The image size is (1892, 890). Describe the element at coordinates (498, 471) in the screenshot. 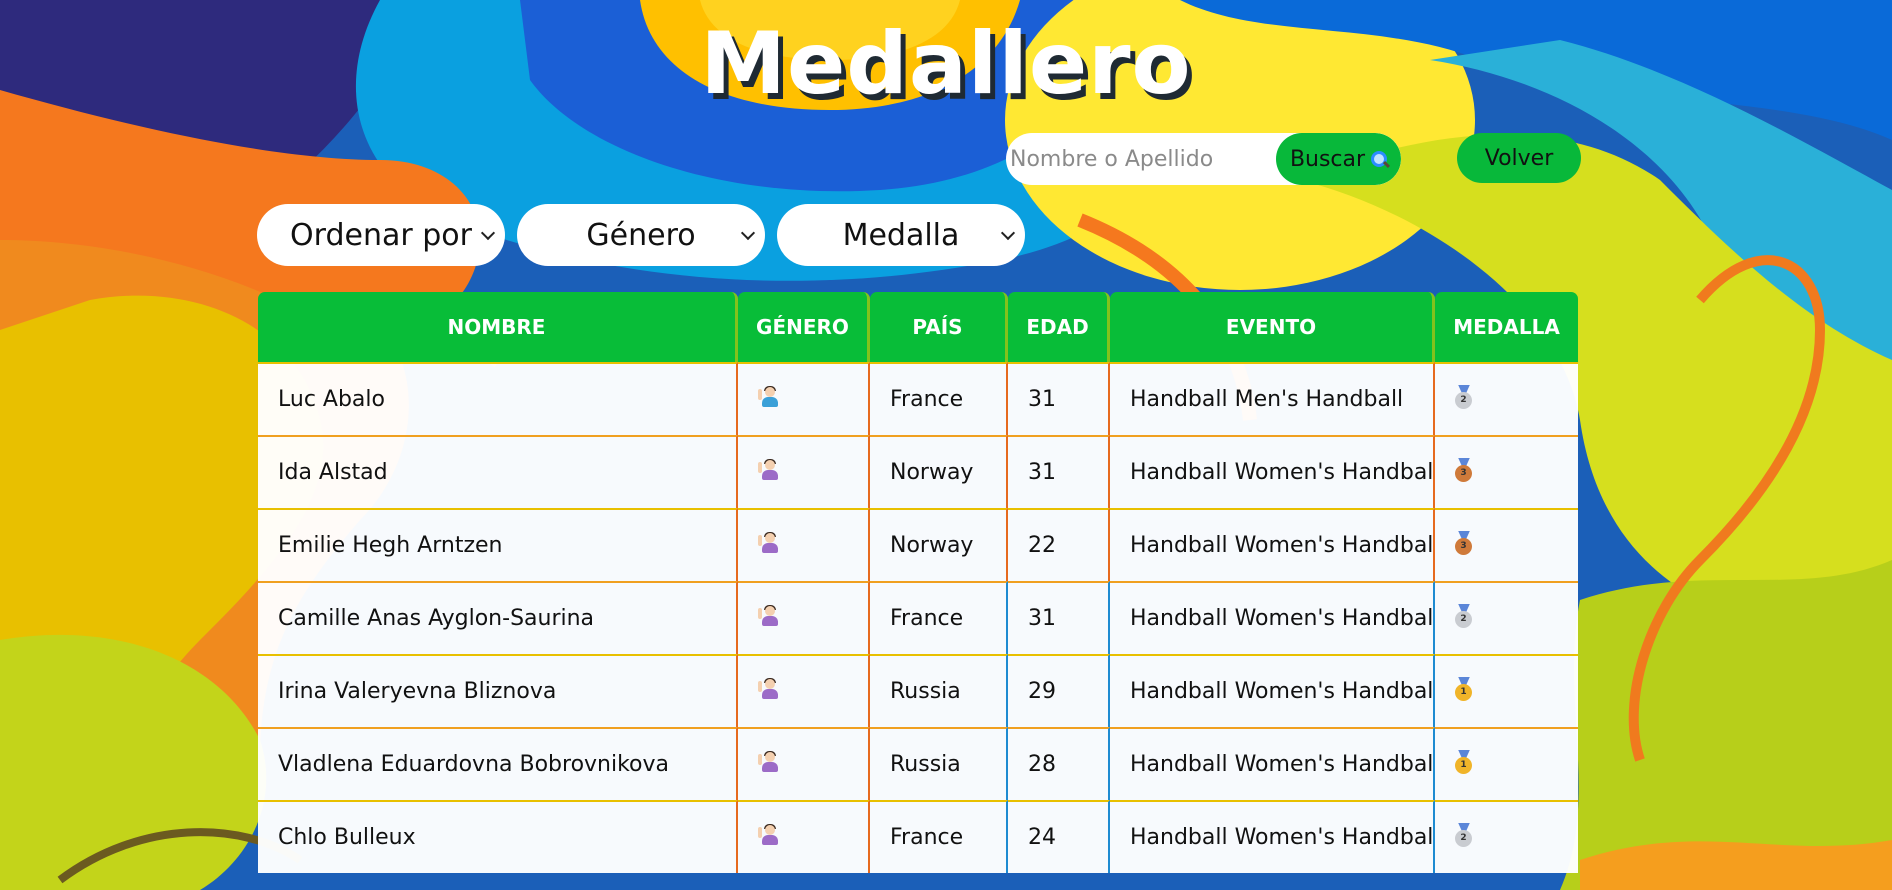

I see `cell-name: Ida Alstad` at that location.